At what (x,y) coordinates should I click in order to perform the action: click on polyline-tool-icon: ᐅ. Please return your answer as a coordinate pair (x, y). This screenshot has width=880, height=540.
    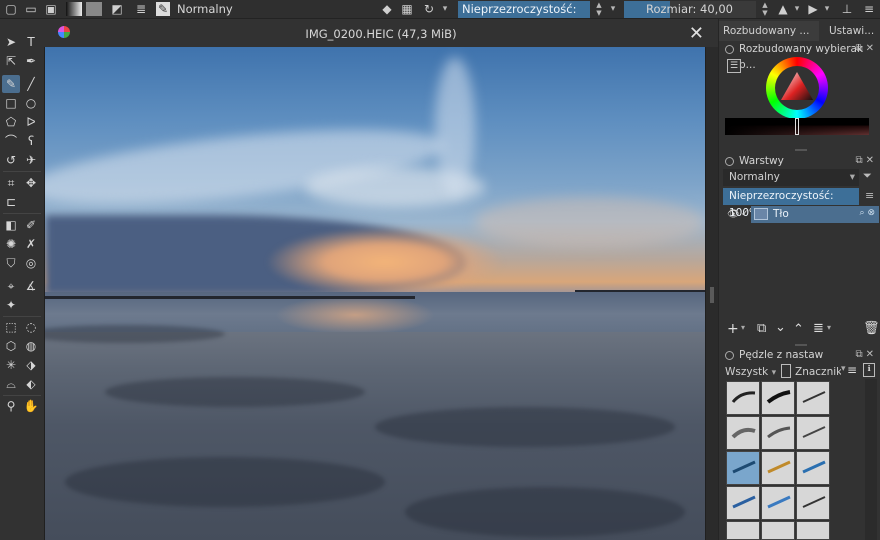
    Looking at the image, I should click on (31, 122).